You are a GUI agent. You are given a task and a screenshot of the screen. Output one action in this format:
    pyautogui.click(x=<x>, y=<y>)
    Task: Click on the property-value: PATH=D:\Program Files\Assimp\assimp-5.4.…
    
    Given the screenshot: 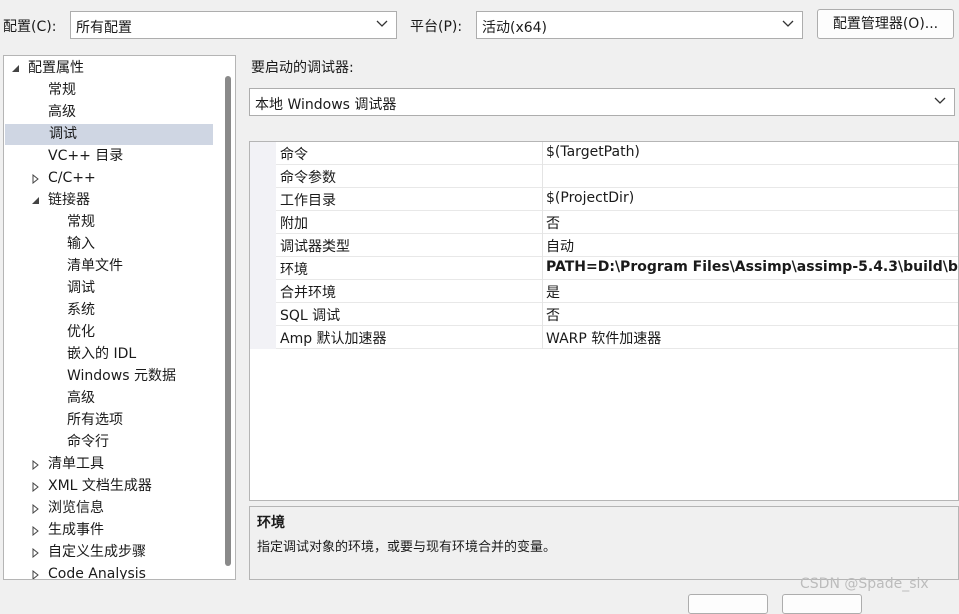 What is the action you would take?
    pyautogui.click(x=752, y=267)
    